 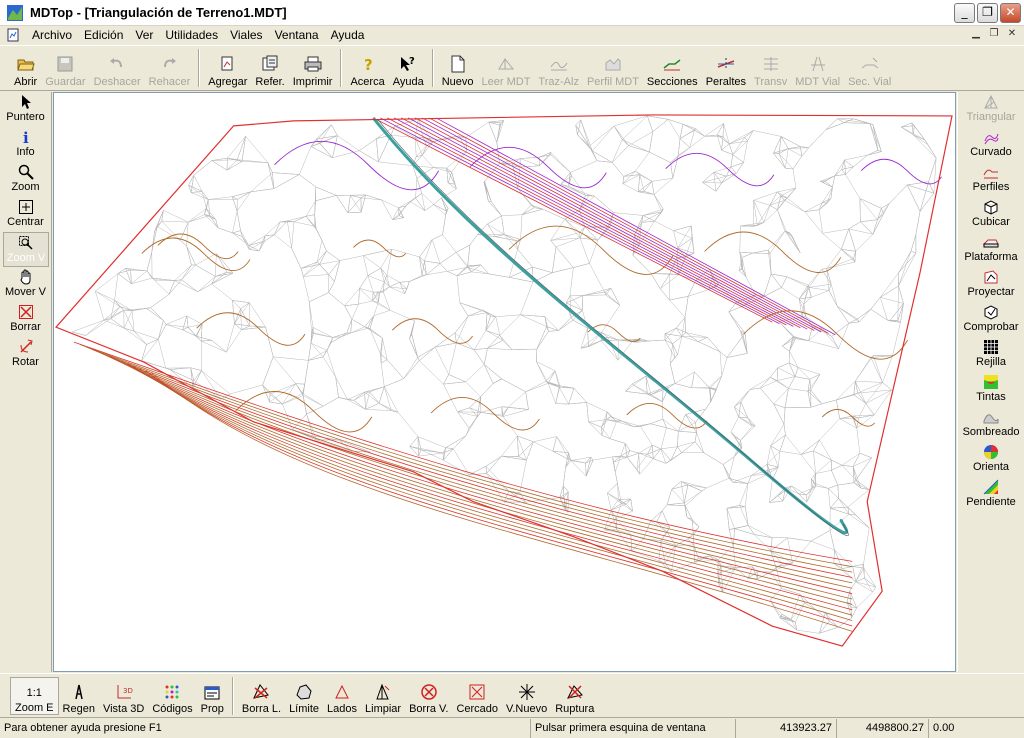 I want to click on tool-regen: Regen, so click(x=79, y=696).